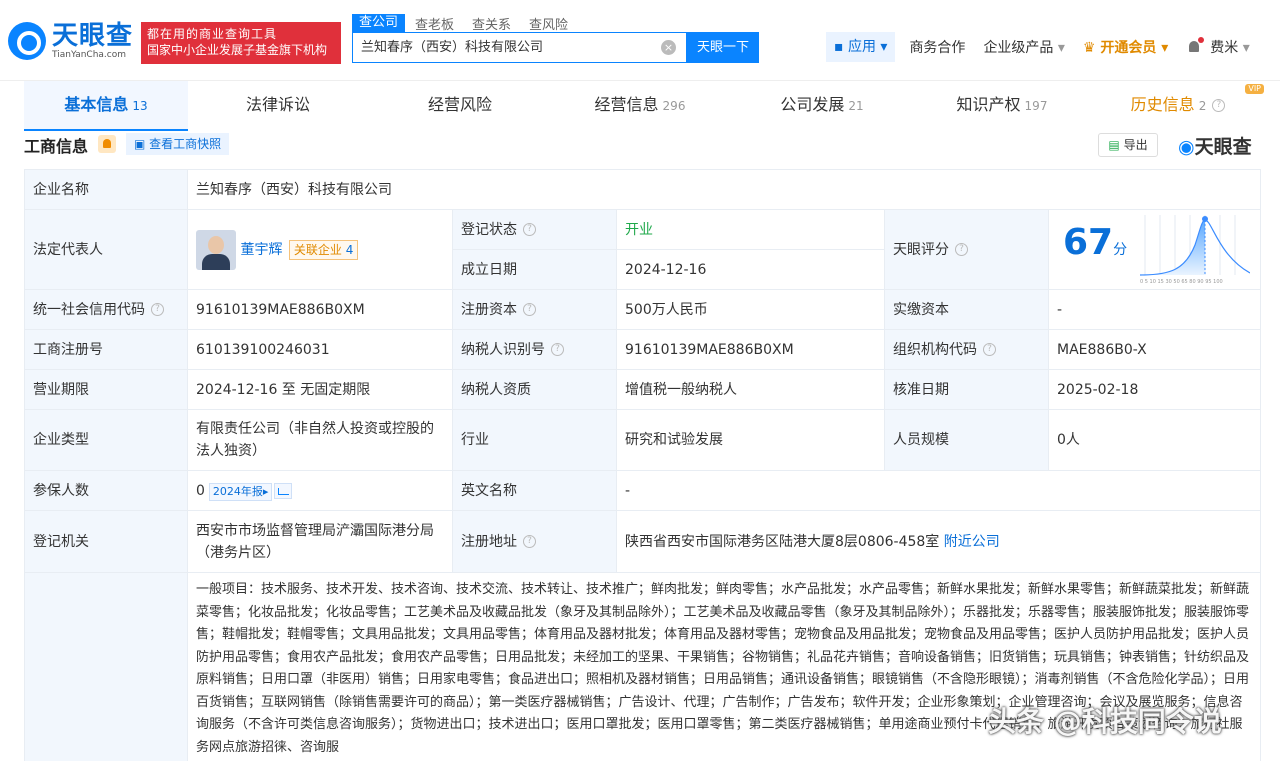  What do you see at coordinates (178, 144) in the screenshot?
I see `snapshot-button: ▣ 查看工商快照` at bounding box center [178, 144].